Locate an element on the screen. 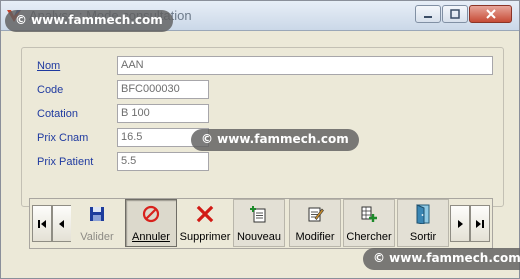  modifier-button: Modifier is located at coordinates (315, 223).